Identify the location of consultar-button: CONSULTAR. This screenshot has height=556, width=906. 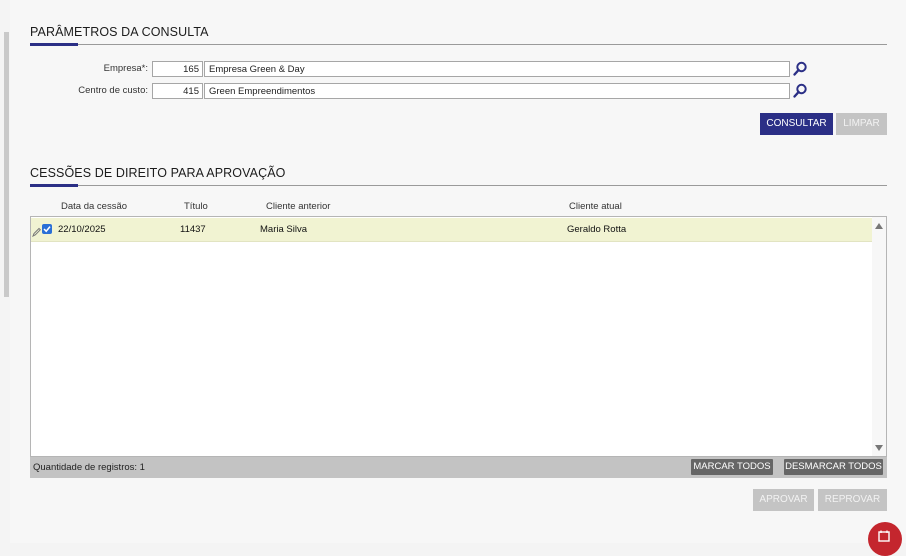
(796, 124).